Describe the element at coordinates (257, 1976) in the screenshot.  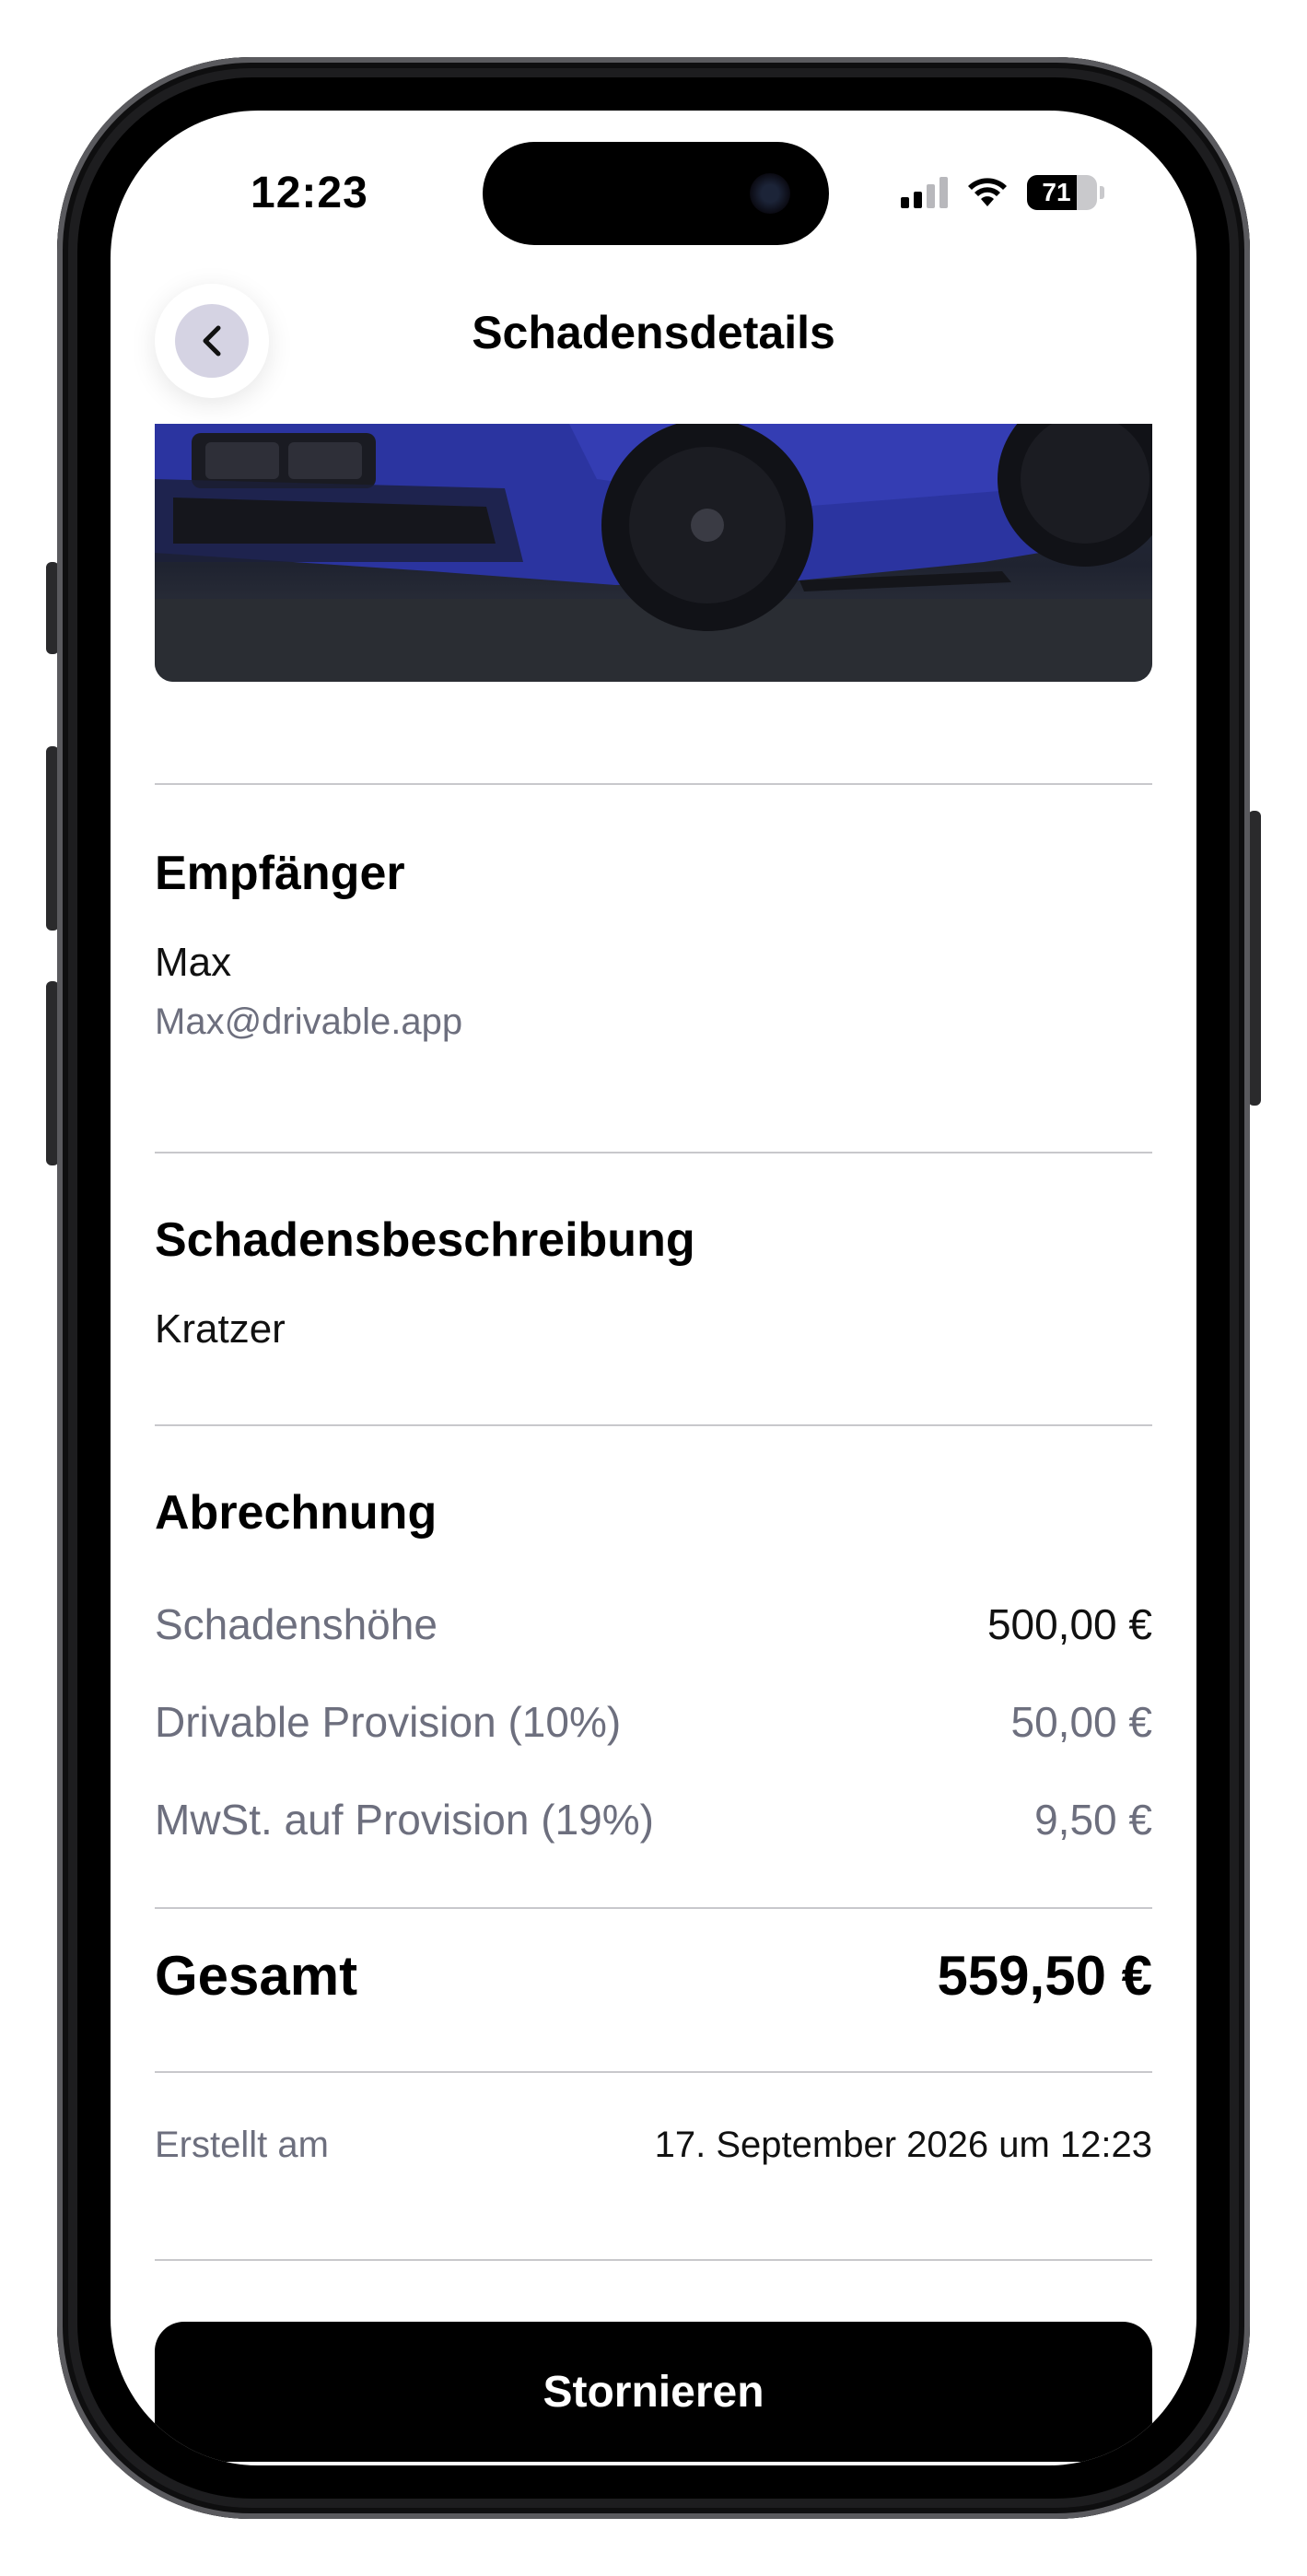
I see `total-label: Gesamt` at that location.